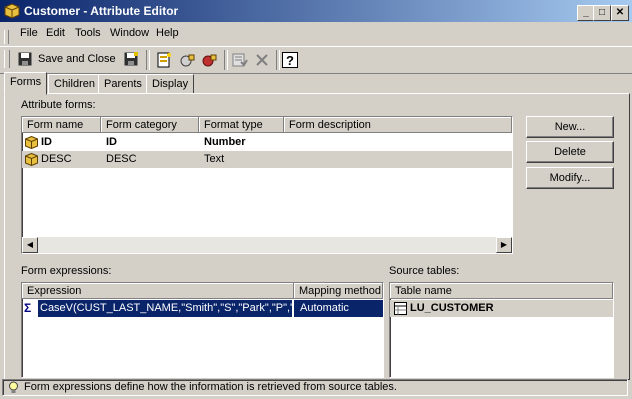 This screenshot has width=632, height=399. I want to click on column-header-form-category: Form category, so click(150, 125).